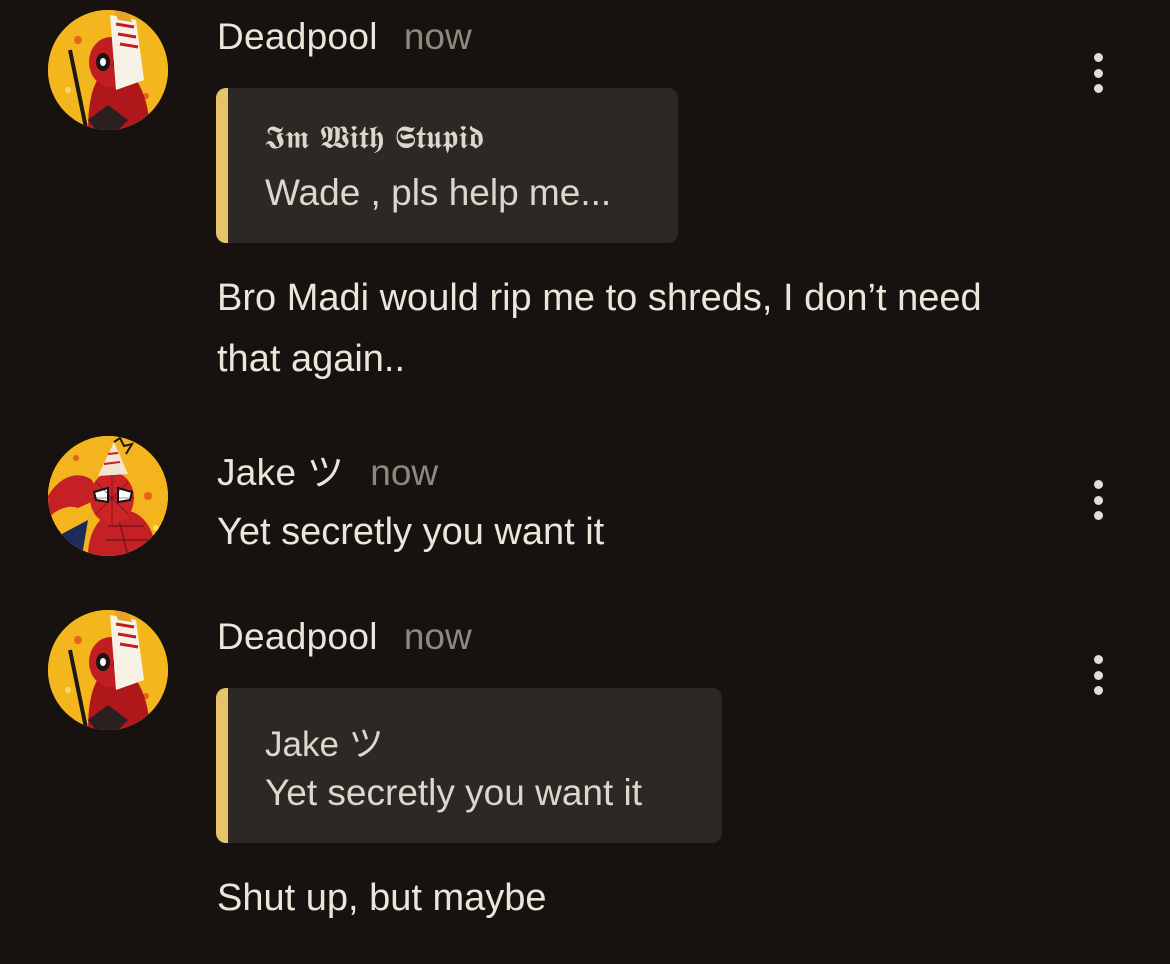 Image resolution: width=1170 pixels, height=964 pixels. I want to click on message-header: Jake ツ now, so click(327, 467).